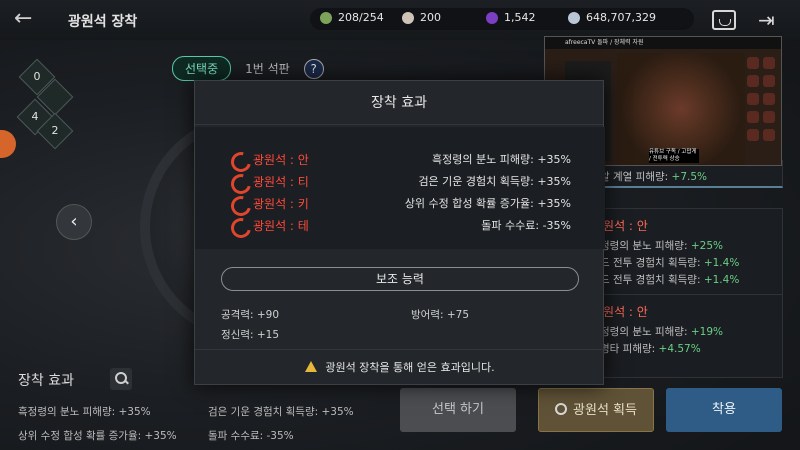 This screenshot has width=800, height=450. What do you see at coordinates (401, 182) in the screenshot?
I see `rune-row: 광원석 : 티 검은 기운 경험치 획득량: +35%` at bounding box center [401, 182].